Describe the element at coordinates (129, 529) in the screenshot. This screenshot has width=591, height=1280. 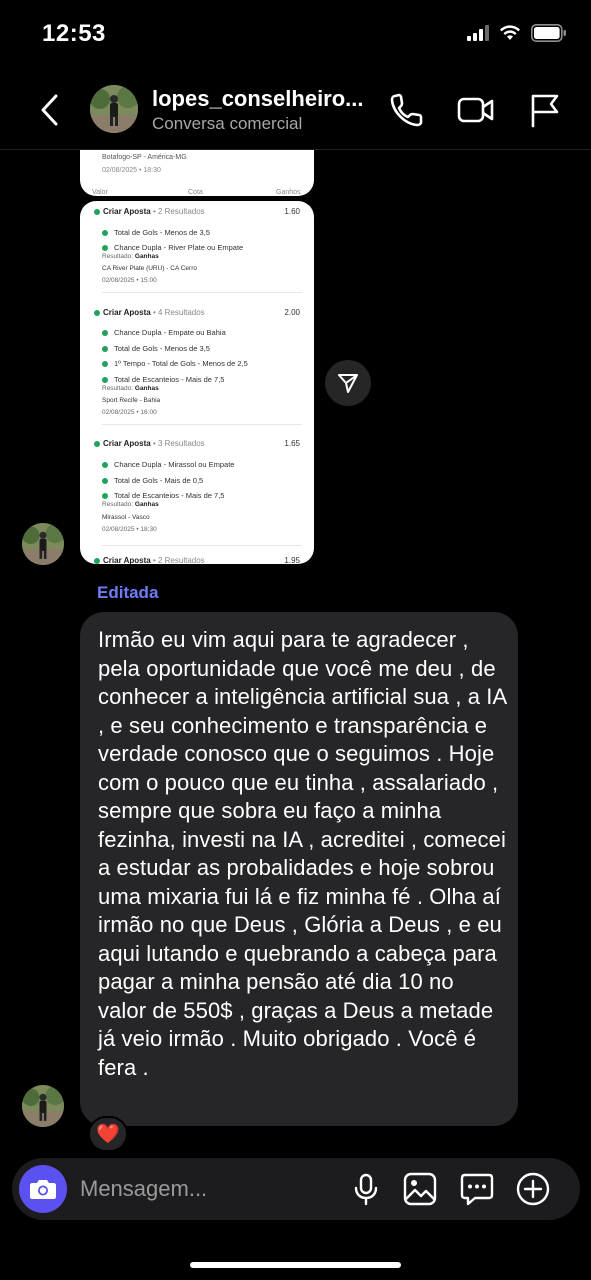
I see `bet-date: 02/08/2025 • 18:30` at that location.